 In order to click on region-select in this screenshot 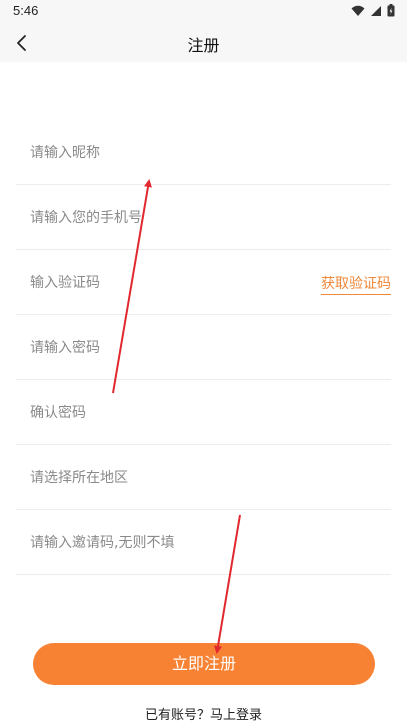, I will do `click(170, 478)`.